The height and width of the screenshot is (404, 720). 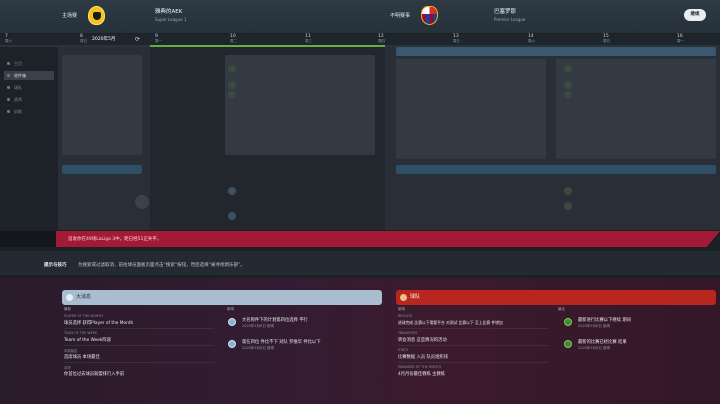 I want to click on row-label: 本场, so click(x=67, y=368).